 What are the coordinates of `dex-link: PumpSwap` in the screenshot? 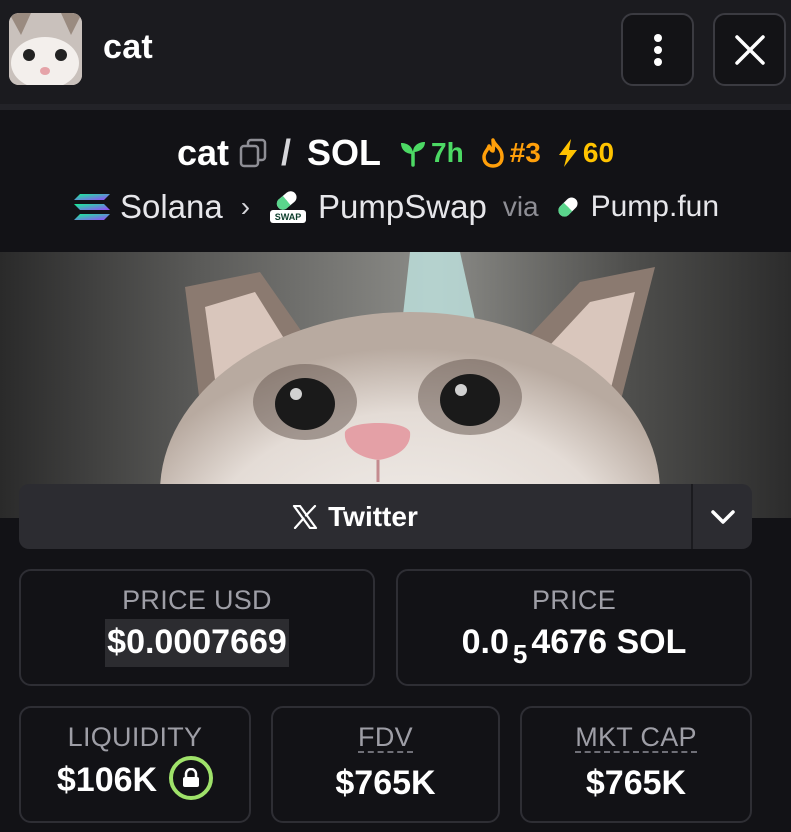 It's located at (402, 207).